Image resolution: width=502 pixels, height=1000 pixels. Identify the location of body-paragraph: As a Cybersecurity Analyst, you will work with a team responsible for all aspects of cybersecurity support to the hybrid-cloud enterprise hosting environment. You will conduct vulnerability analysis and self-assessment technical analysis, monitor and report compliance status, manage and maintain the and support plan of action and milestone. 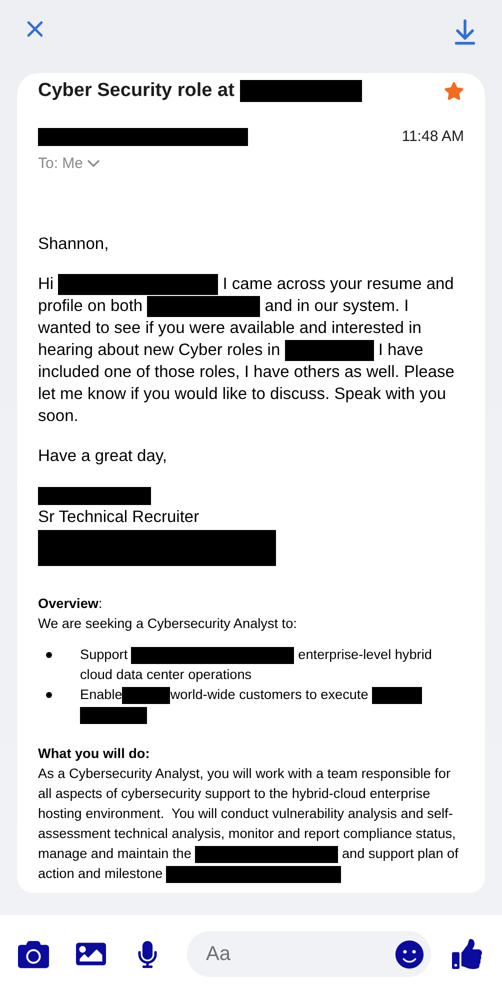
(249, 824).